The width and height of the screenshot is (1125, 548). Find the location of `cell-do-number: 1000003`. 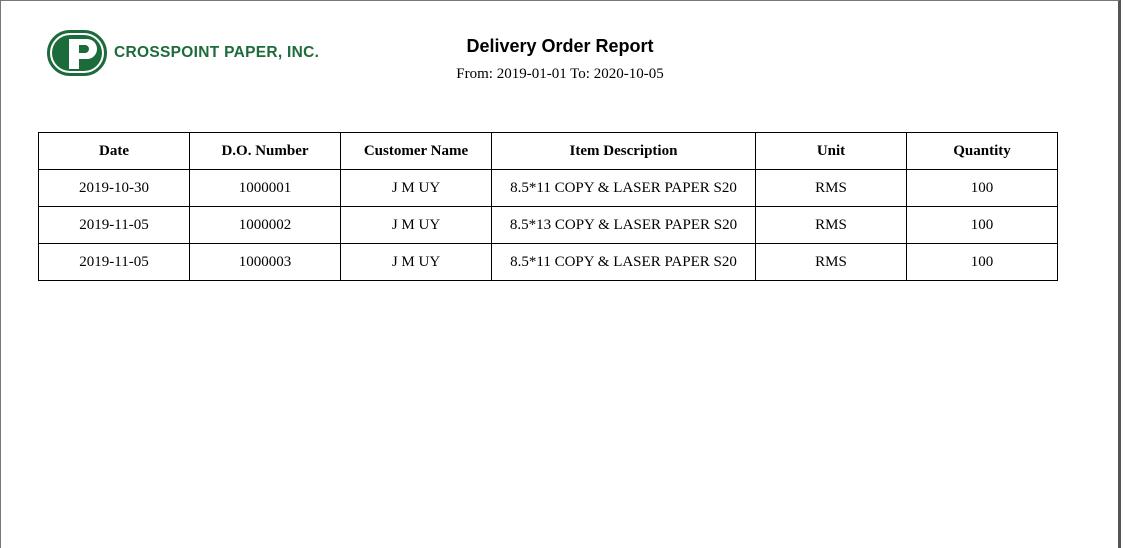

cell-do-number: 1000003 is located at coordinates (265, 262).